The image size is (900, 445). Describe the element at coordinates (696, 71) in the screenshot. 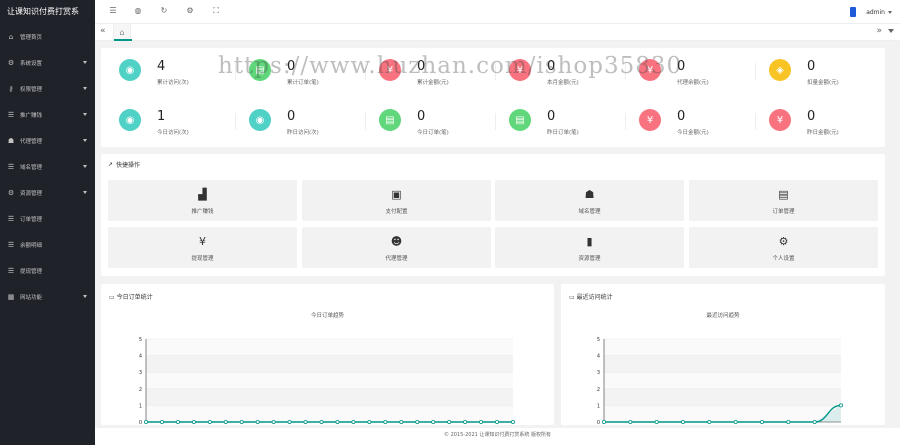

I see `stat-card: ¥0 代理余额(元)` at that location.